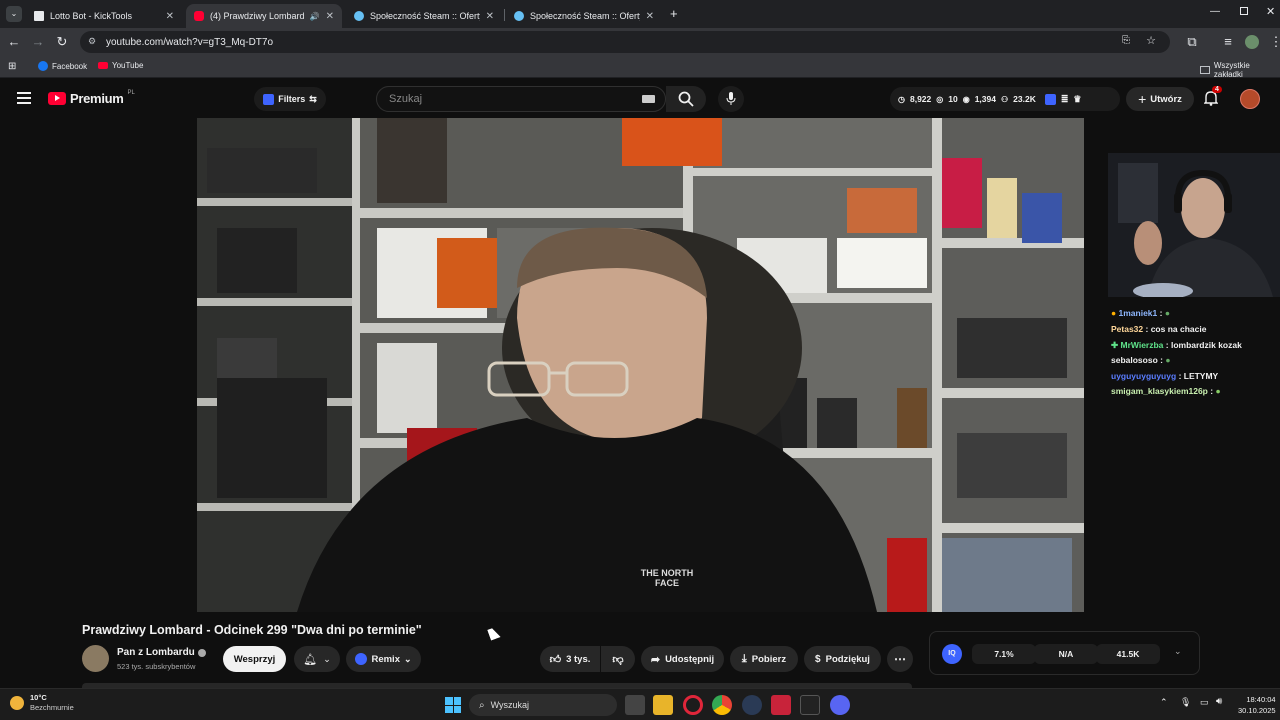 This screenshot has height=720, width=1280. Describe the element at coordinates (156, 666) in the screenshot. I see `subscriber-count: 523 tys. subskrybentów` at that location.